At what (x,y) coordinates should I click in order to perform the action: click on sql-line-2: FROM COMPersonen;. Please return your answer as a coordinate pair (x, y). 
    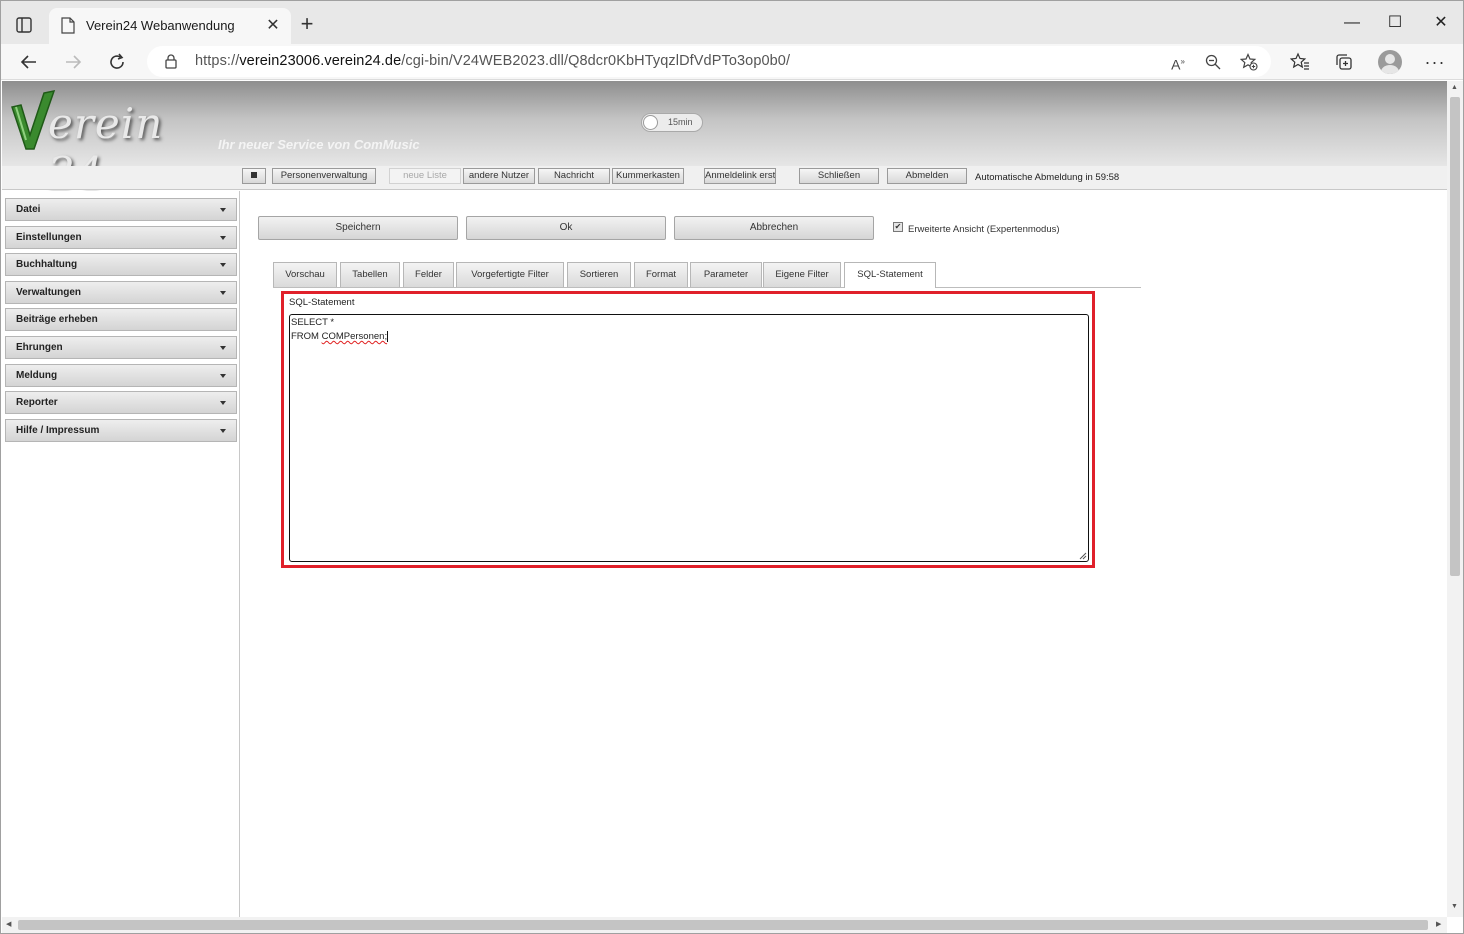
    Looking at the image, I should click on (340, 336).